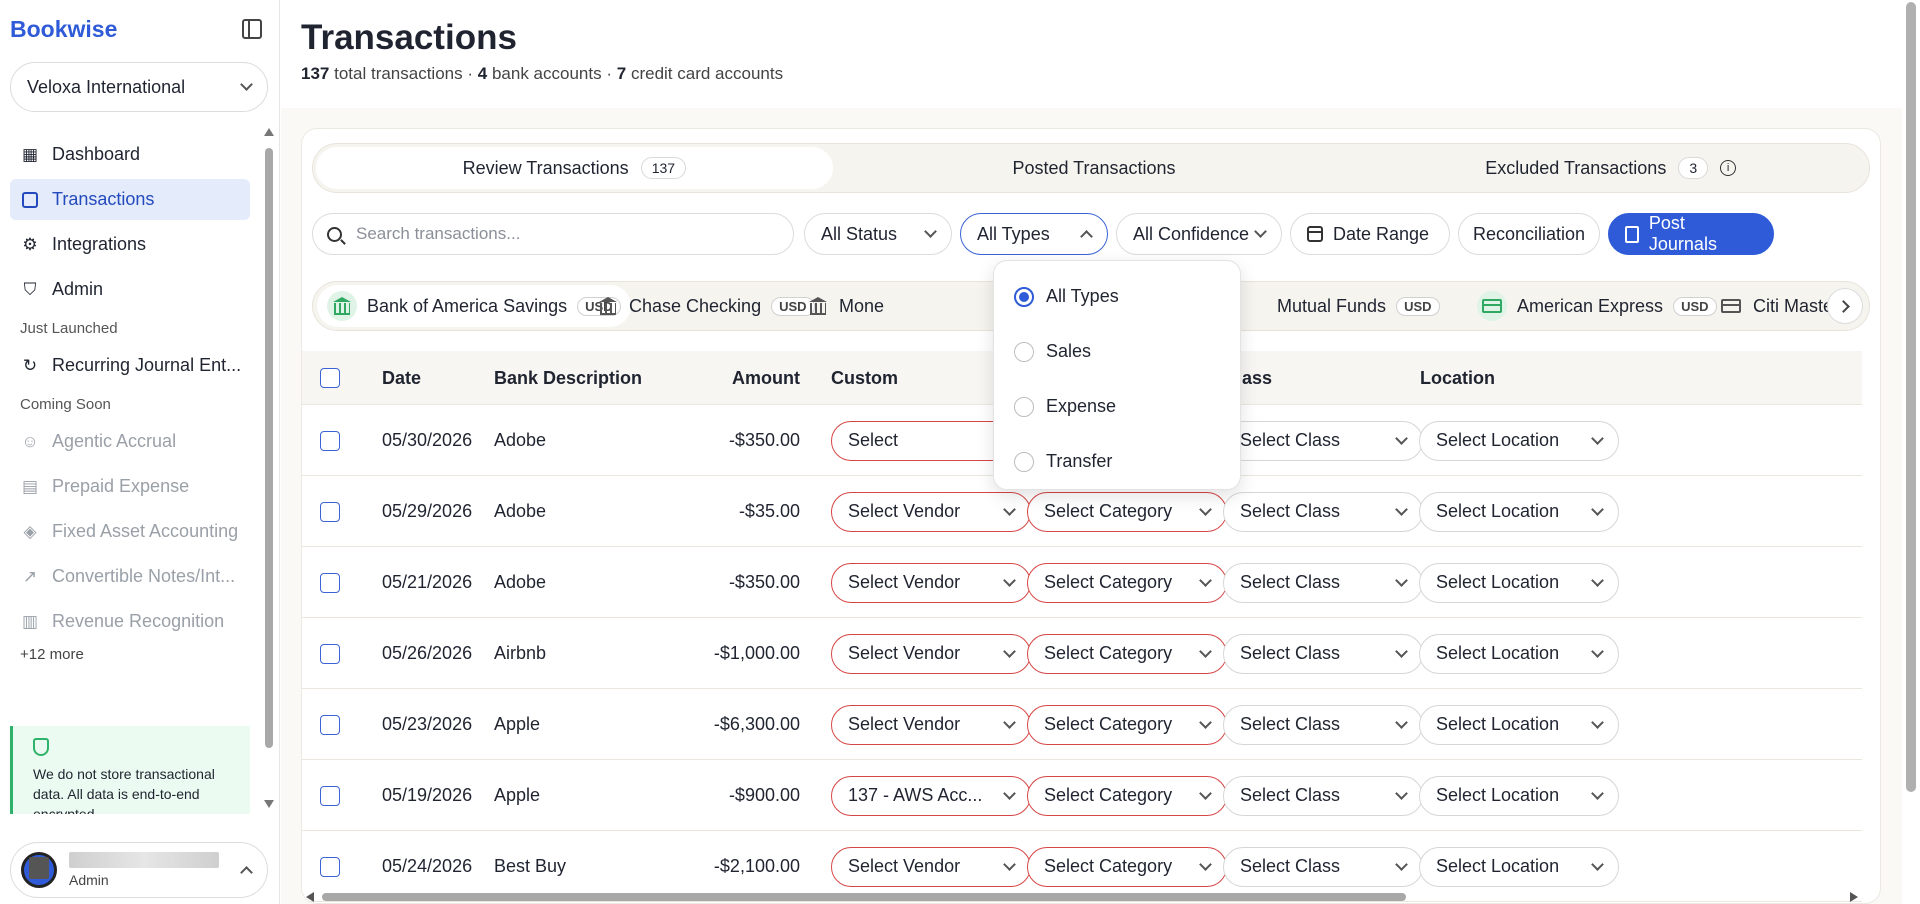  Describe the element at coordinates (1034, 234) in the screenshot. I see `type-filter: All Types` at that location.